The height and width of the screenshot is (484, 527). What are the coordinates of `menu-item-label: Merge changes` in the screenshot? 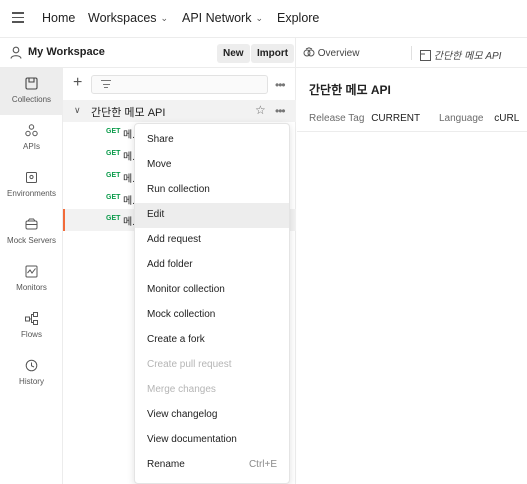 It's located at (181, 389).